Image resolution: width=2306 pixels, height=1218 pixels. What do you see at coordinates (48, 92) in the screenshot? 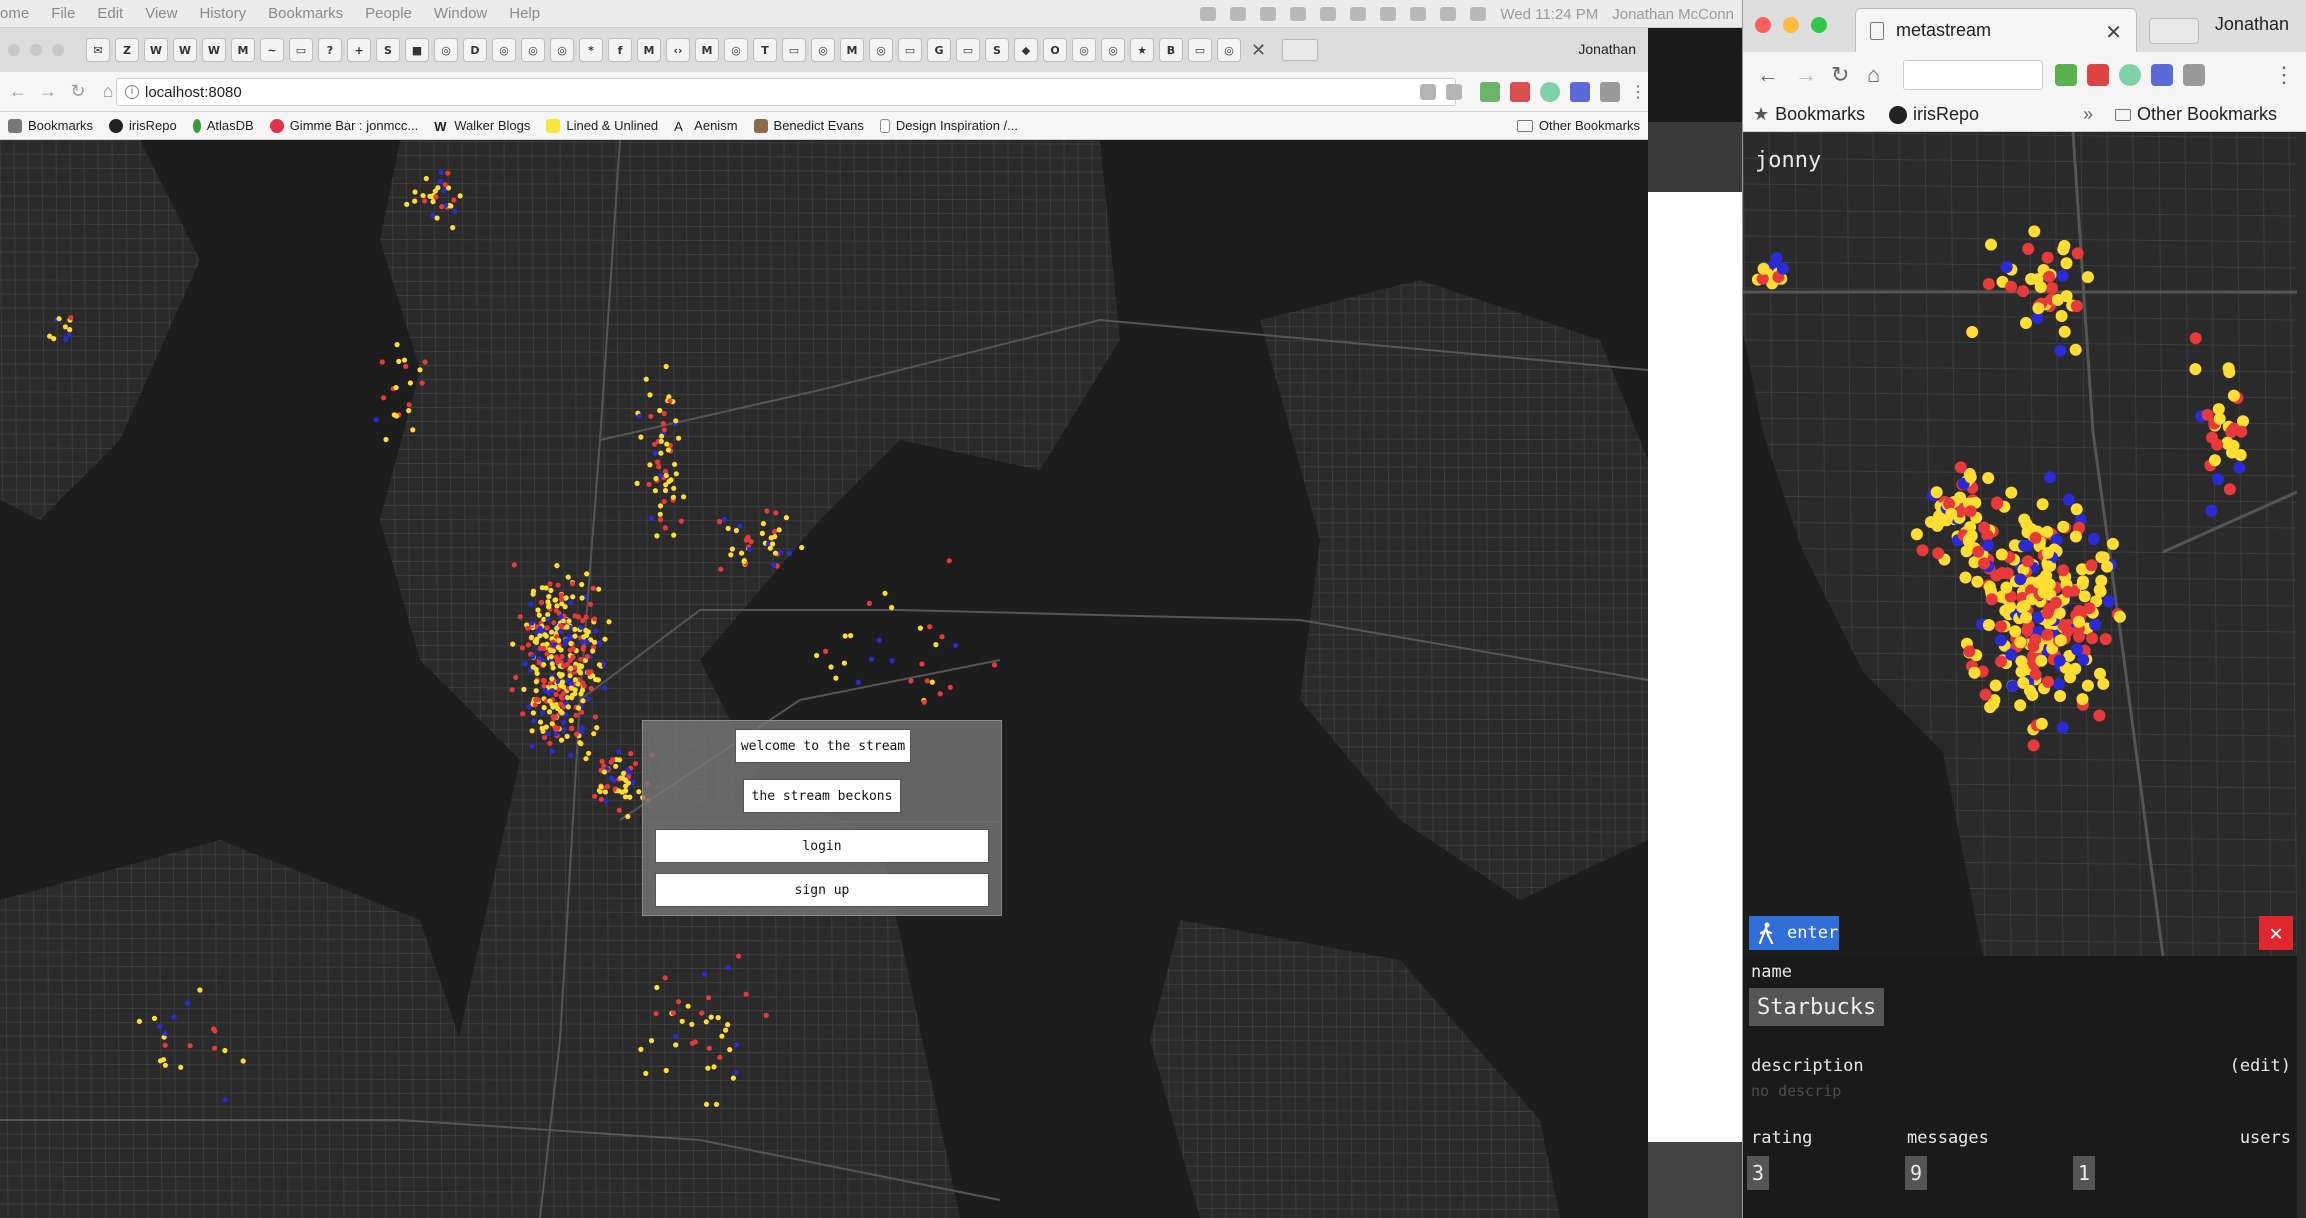
I see `forward-icon: →` at bounding box center [48, 92].